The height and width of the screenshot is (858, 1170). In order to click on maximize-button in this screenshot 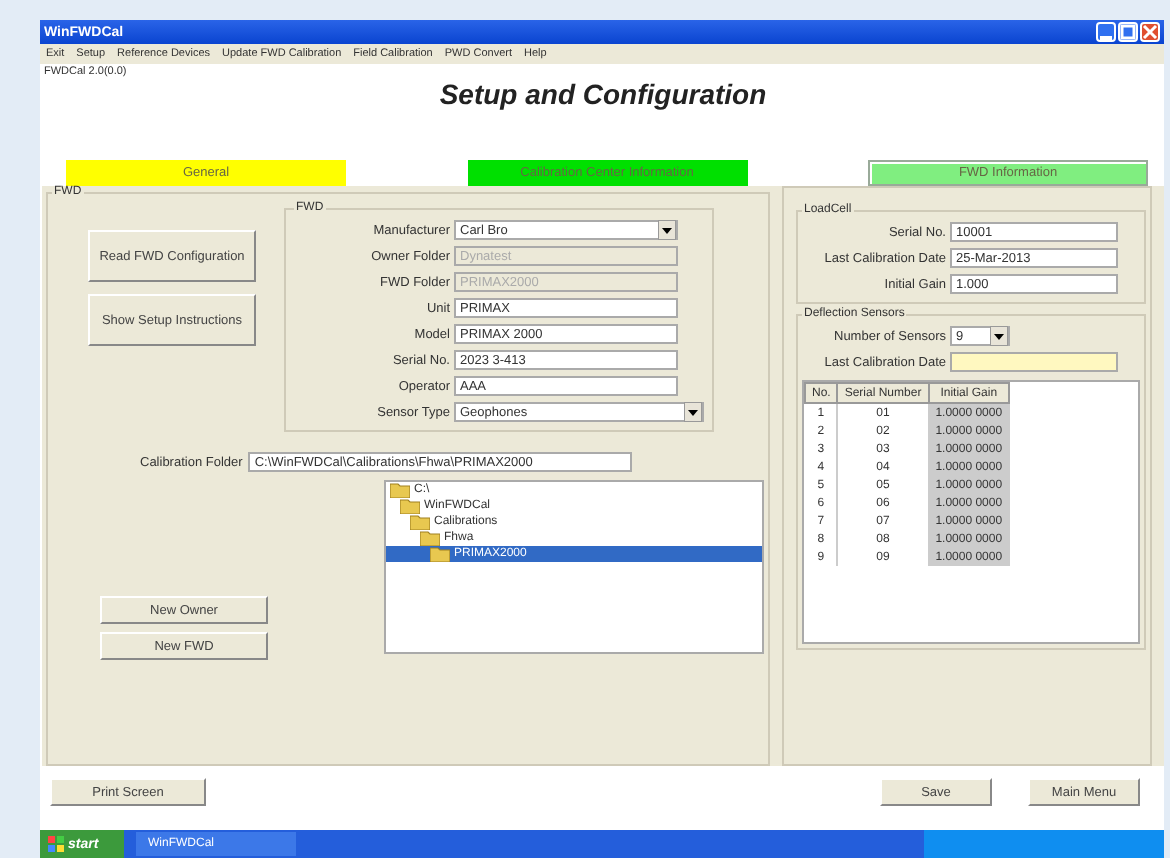, I will do `click(1128, 32)`.